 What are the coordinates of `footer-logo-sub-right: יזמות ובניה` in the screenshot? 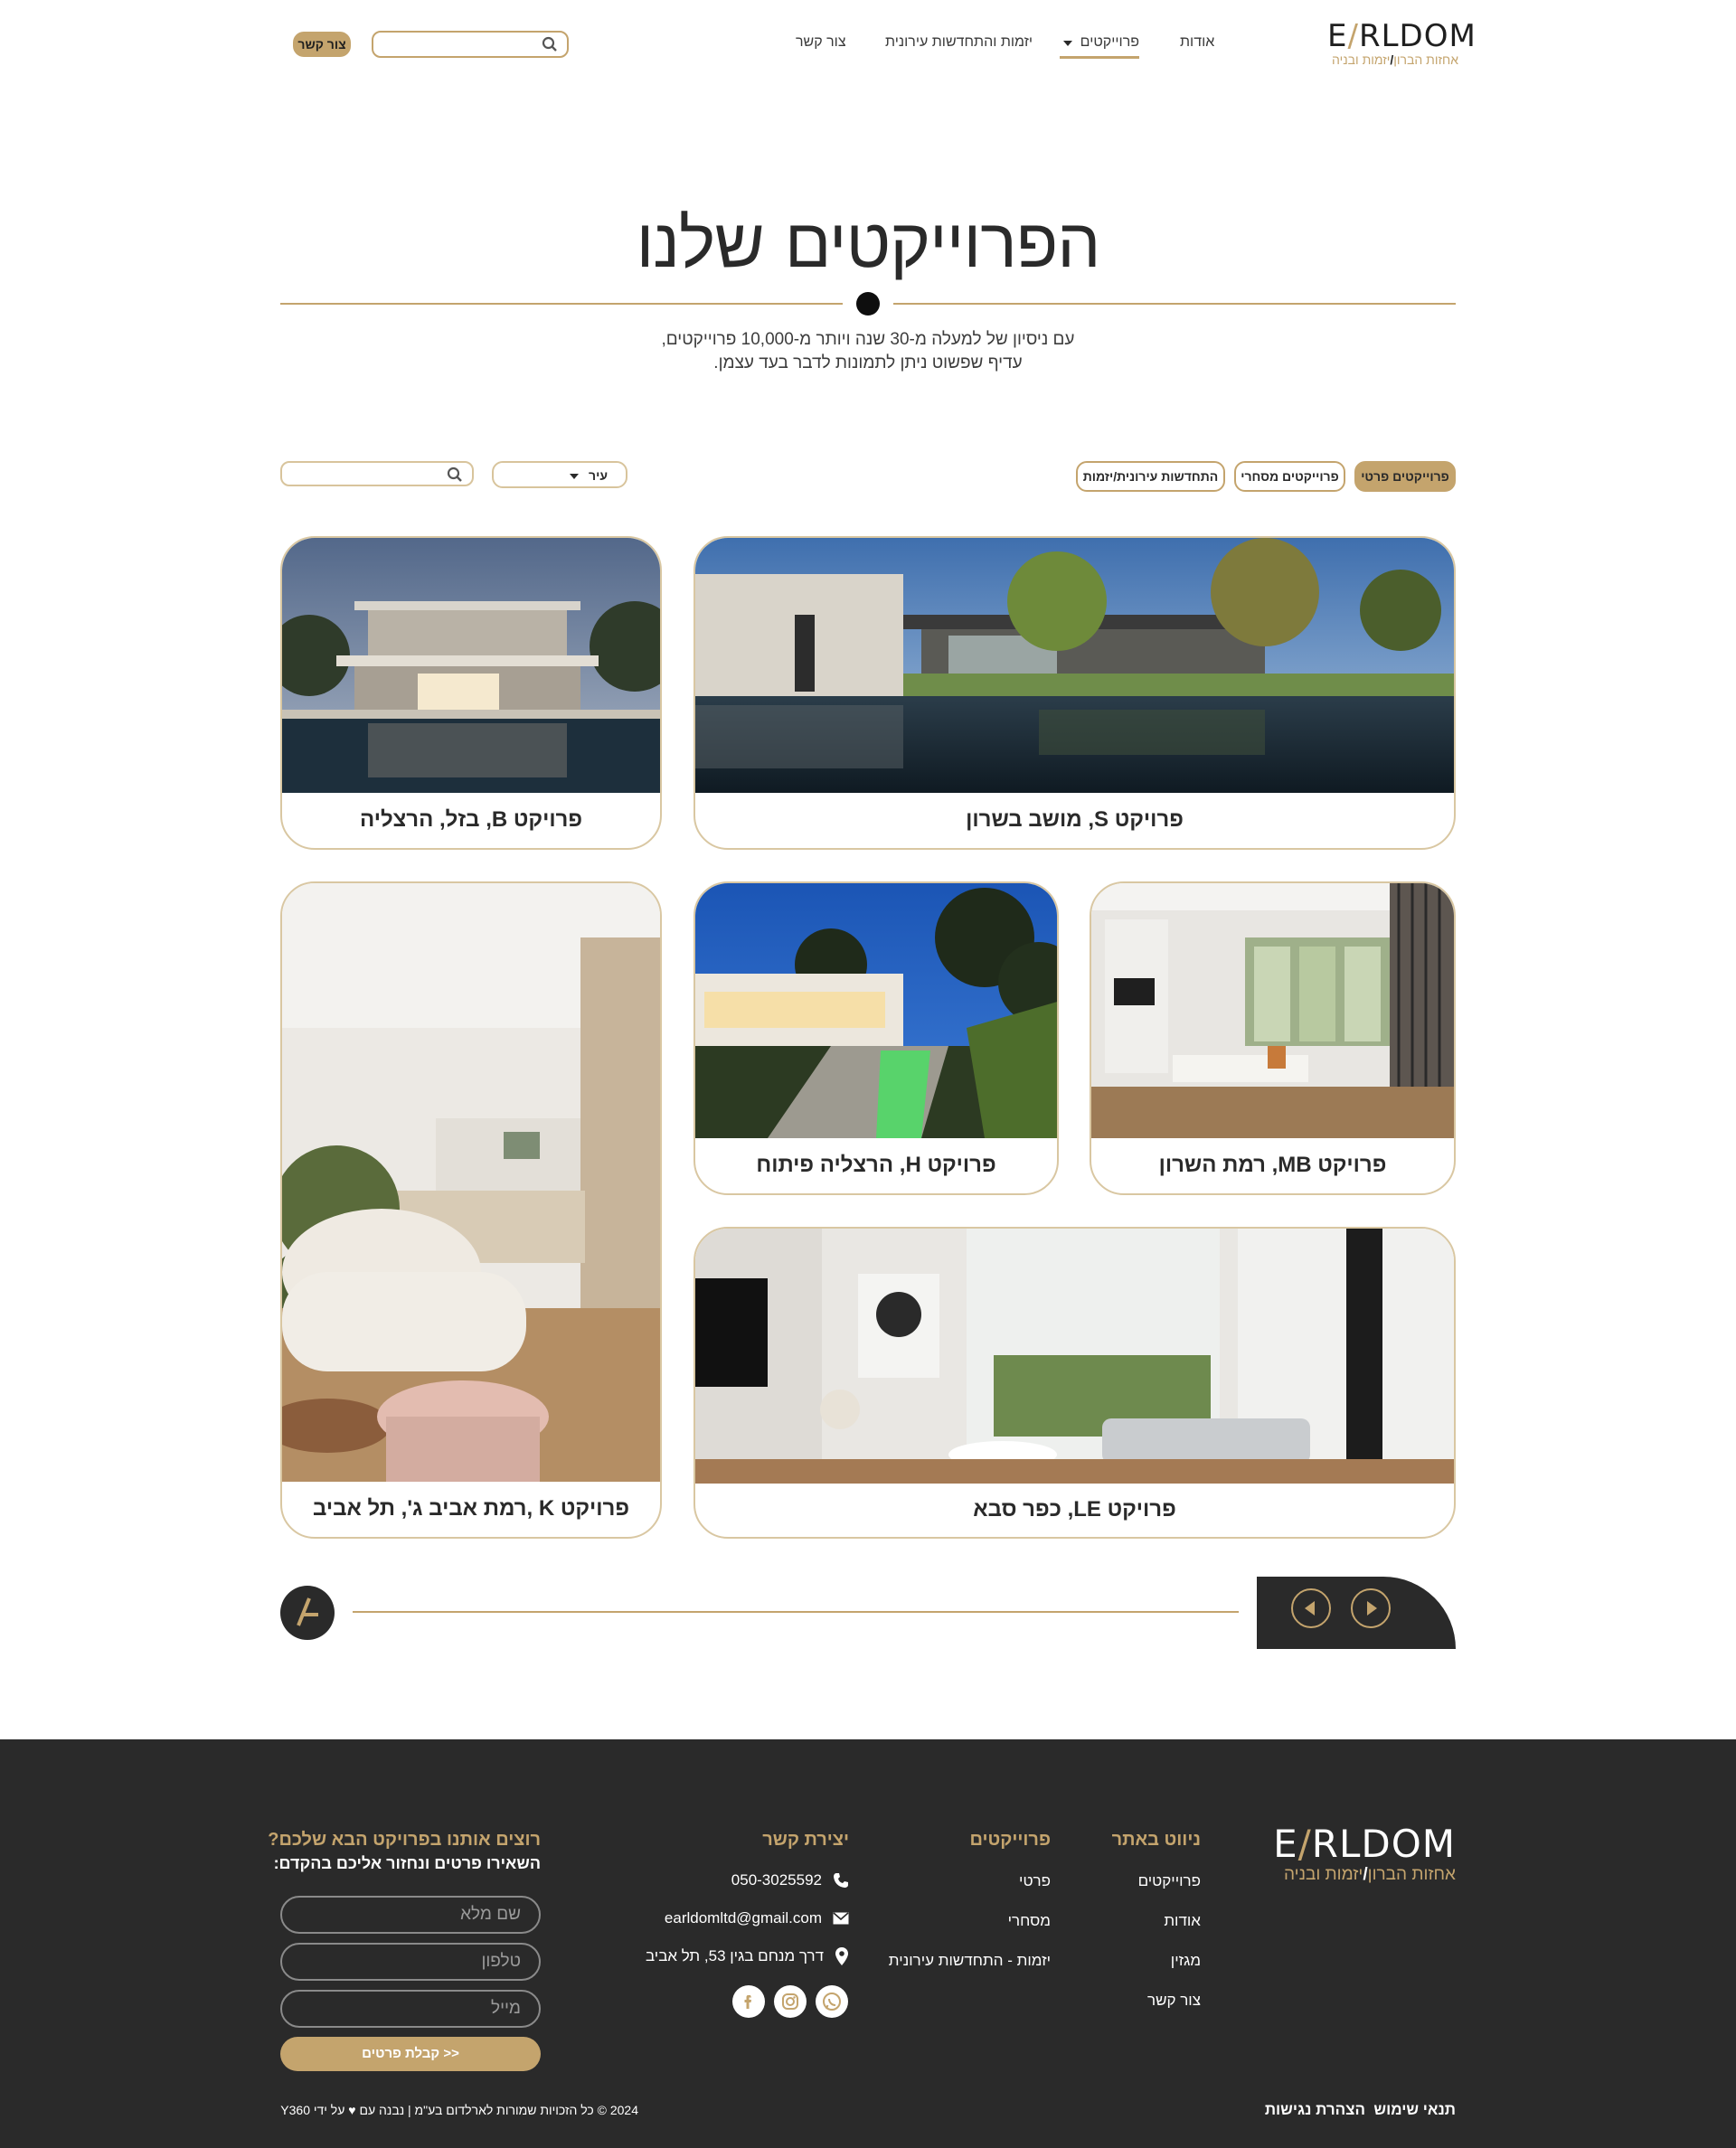 It's located at (1323, 1875).